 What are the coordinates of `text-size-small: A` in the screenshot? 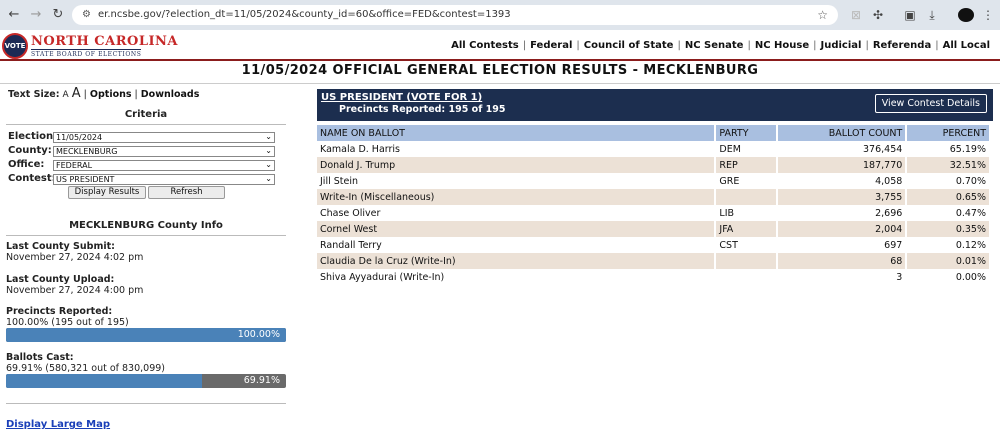 It's located at (66, 95).